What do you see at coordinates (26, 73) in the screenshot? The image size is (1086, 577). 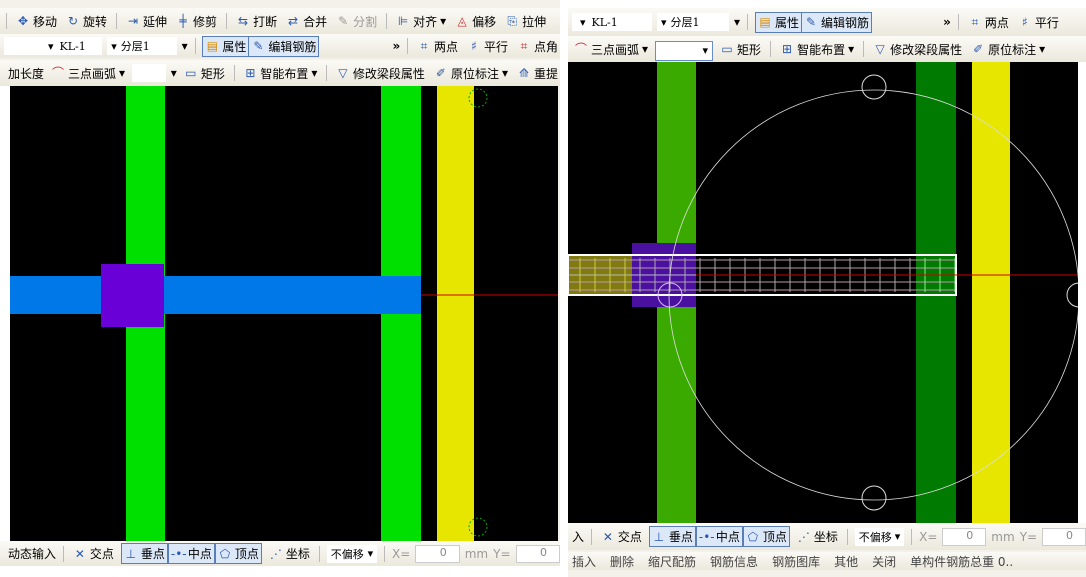 I see `add-length-label: 加长度` at bounding box center [26, 73].